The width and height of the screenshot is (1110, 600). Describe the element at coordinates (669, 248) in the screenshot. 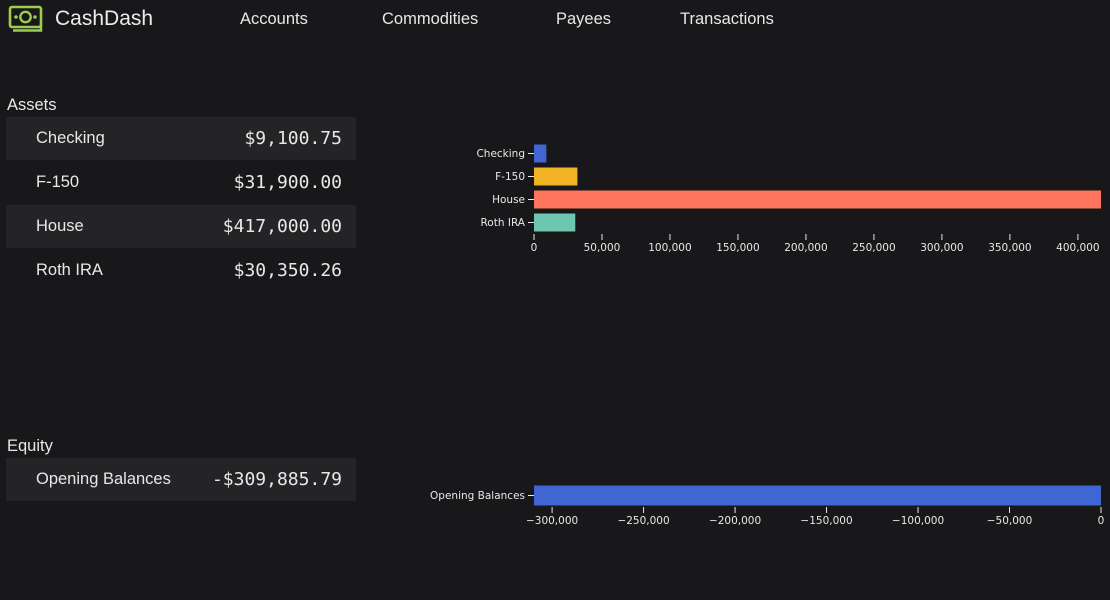

I see `x-tick-label: 100,000` at that location.